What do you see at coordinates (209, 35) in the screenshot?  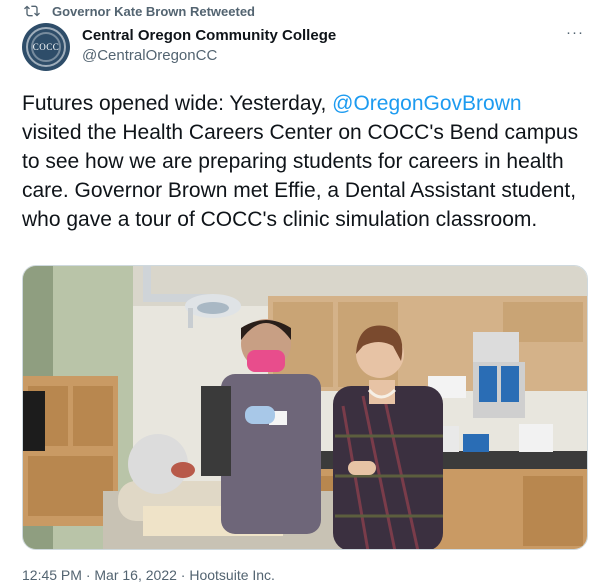 I see `author-name: Central Oregon Community College` at bounding box center [209, 35].